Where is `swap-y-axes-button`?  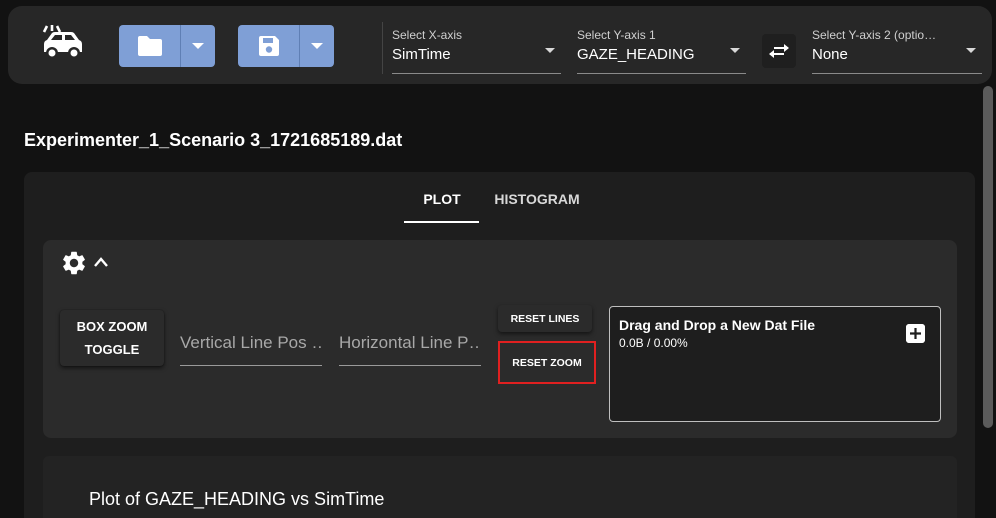
swap-y-axes-button is located at coordinates (779, 51).